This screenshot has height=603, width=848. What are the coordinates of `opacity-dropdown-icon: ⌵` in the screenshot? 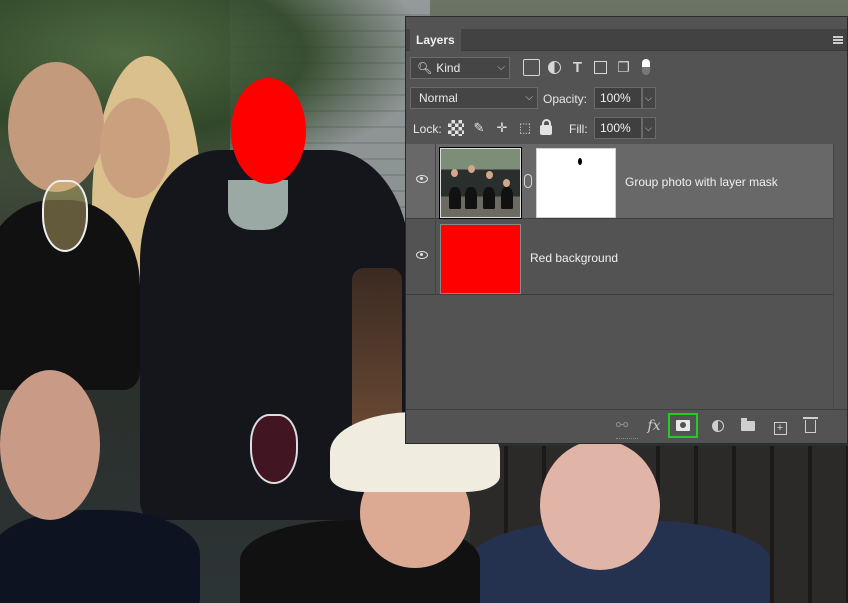 It's located at (649, 98).